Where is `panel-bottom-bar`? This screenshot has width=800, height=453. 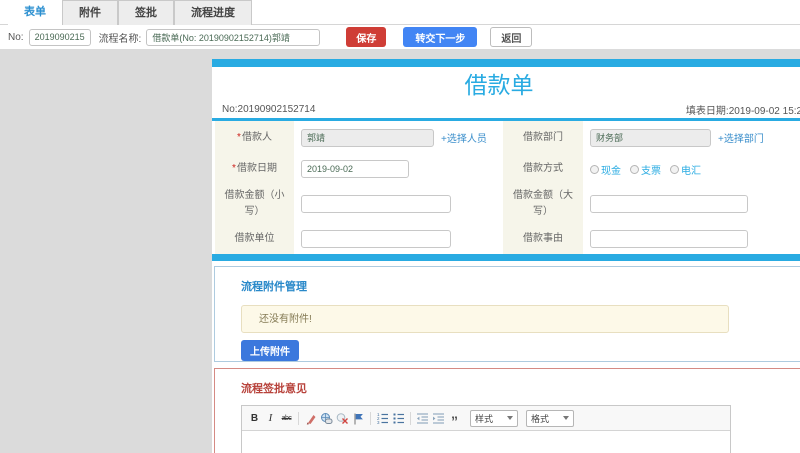 panel-bottom-bar is located at coordinates (506, 257).